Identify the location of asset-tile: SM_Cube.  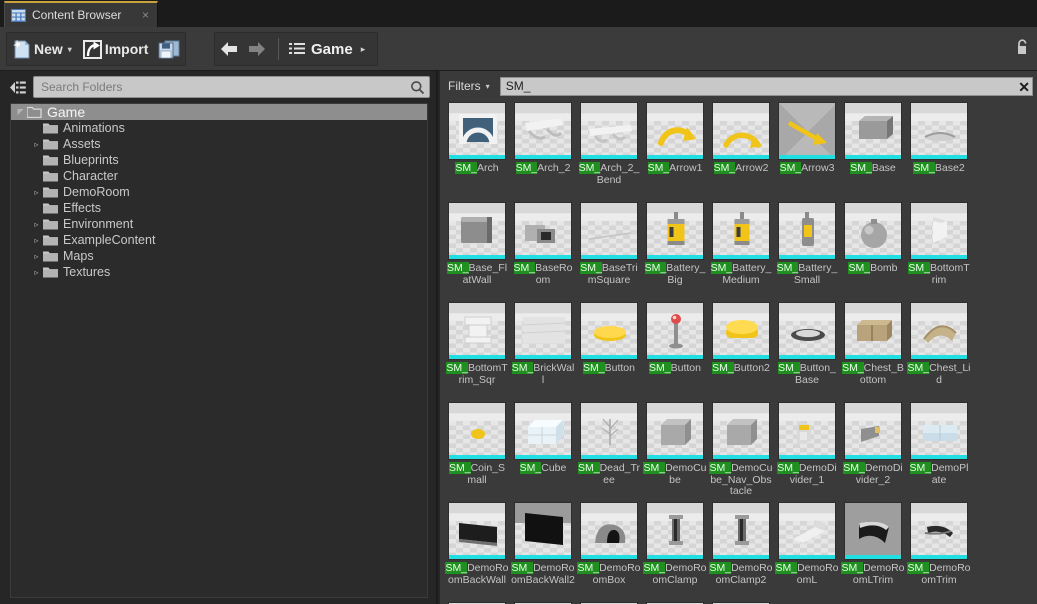
(543, 452).